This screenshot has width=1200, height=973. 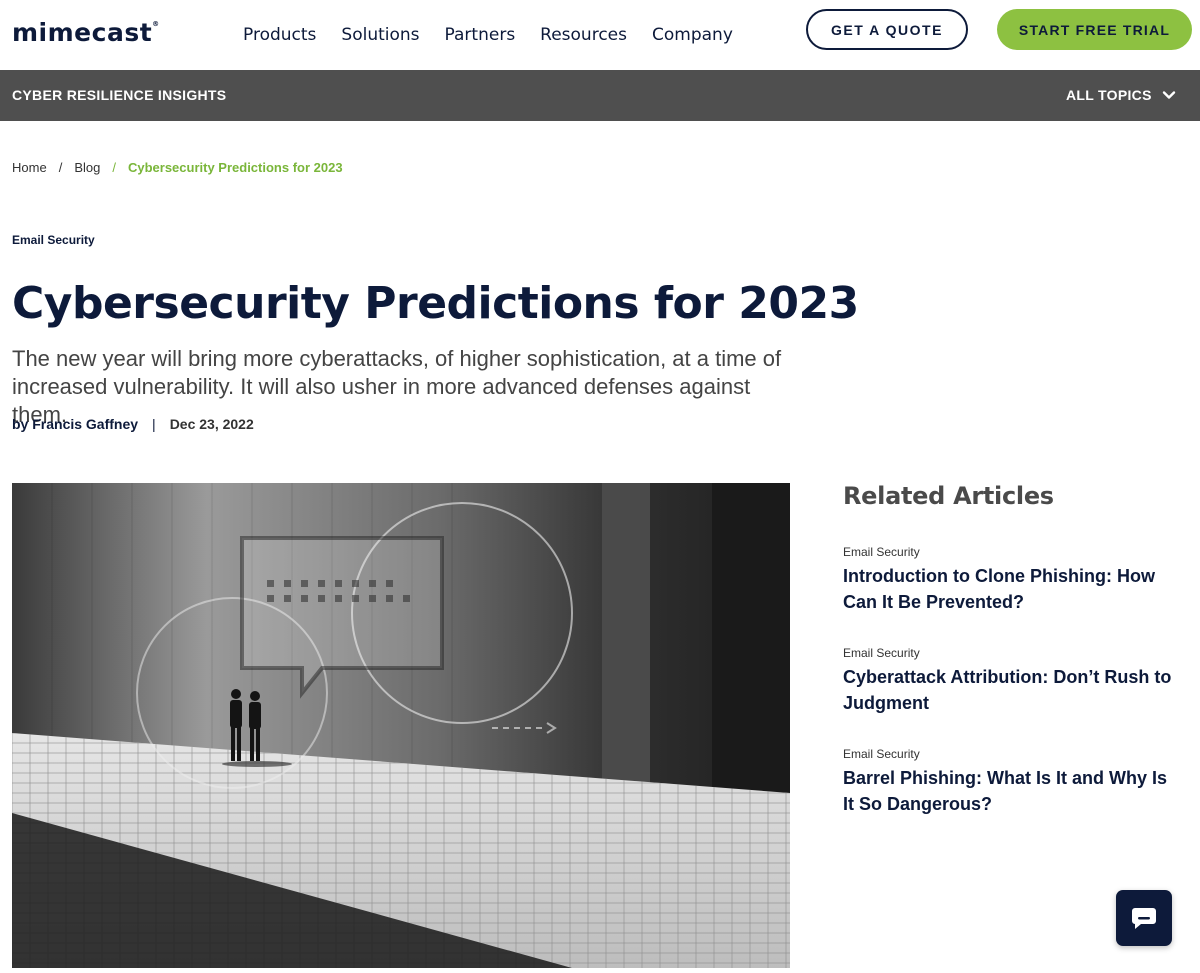 What do you see at coordinates (692, 35) in the screenshot?
I see `menu-item-company: Company` at bounding box center [692, 35].